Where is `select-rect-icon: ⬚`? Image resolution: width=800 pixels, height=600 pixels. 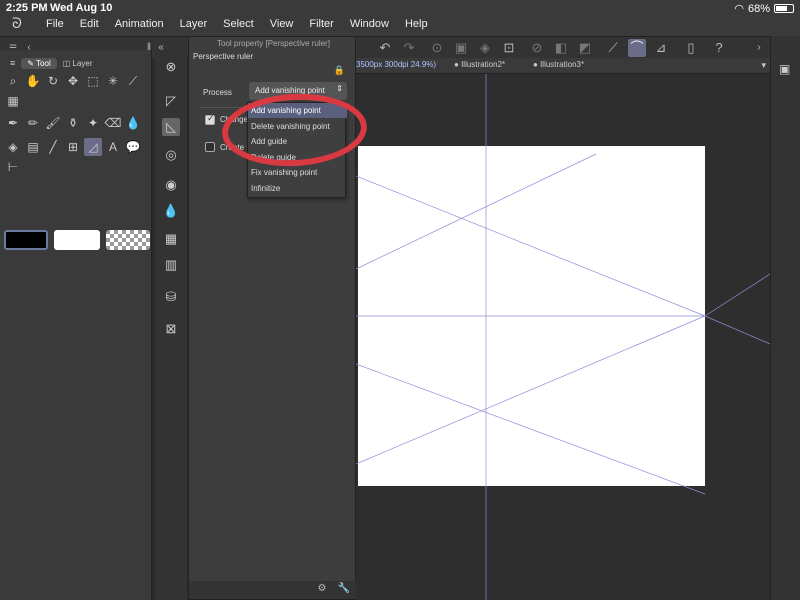
select-rect-icon: ⬚ is located at coordinates (93, 81).